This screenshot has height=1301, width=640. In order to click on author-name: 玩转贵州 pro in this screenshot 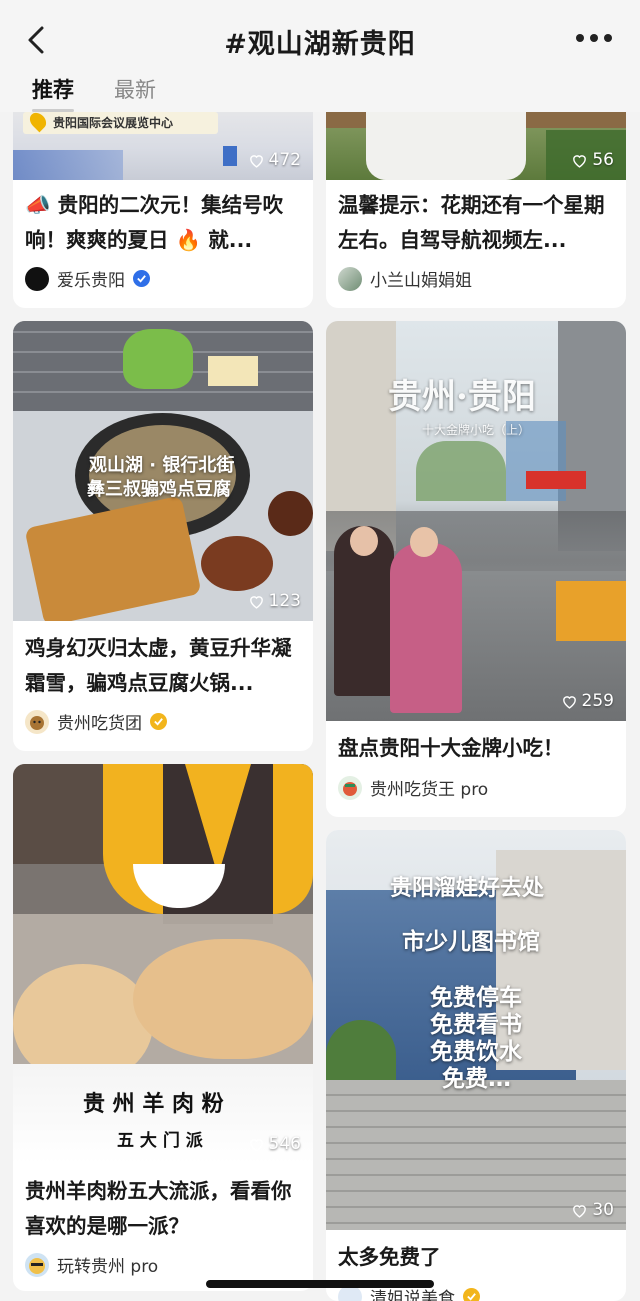, I will do `click(108, 1267)`.